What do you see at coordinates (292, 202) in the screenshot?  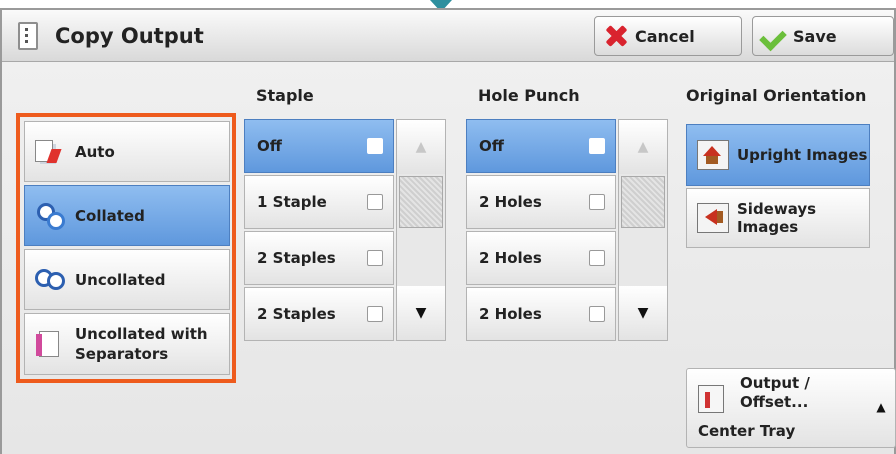 I see `staple-item-label: 1 Staple` at bounding box center [292, 202].